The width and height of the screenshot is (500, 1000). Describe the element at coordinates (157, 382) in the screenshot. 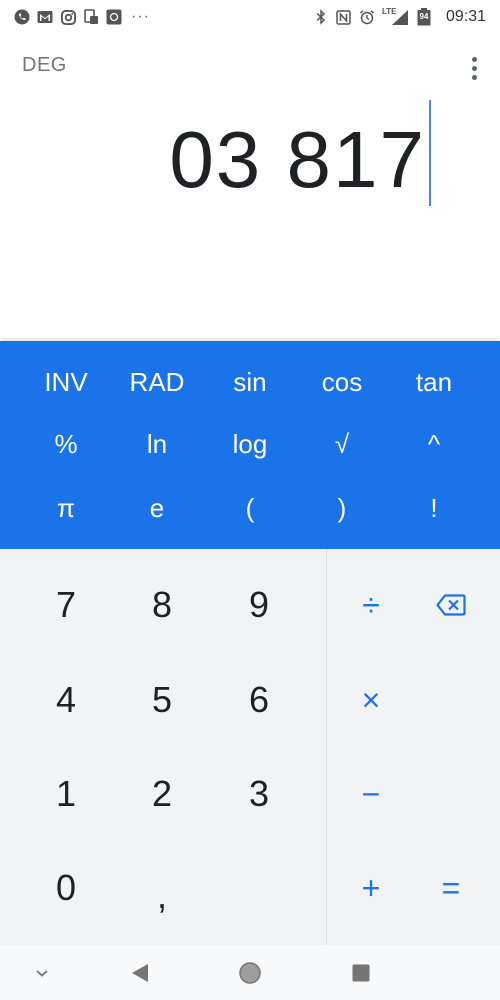

I see `rad-key: RAD` at that location.